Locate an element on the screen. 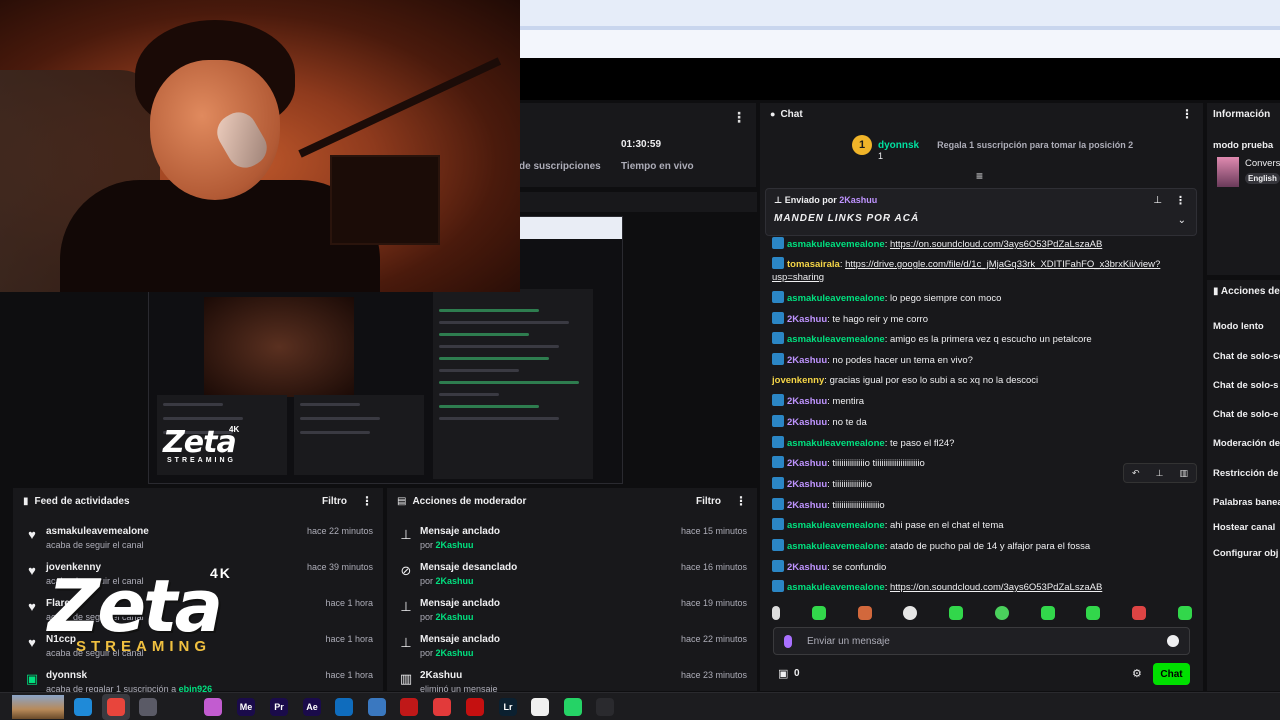  chat-message: 2Kashuu: no podes hacer un tema en vivo? is located at coordinates (982, 360).